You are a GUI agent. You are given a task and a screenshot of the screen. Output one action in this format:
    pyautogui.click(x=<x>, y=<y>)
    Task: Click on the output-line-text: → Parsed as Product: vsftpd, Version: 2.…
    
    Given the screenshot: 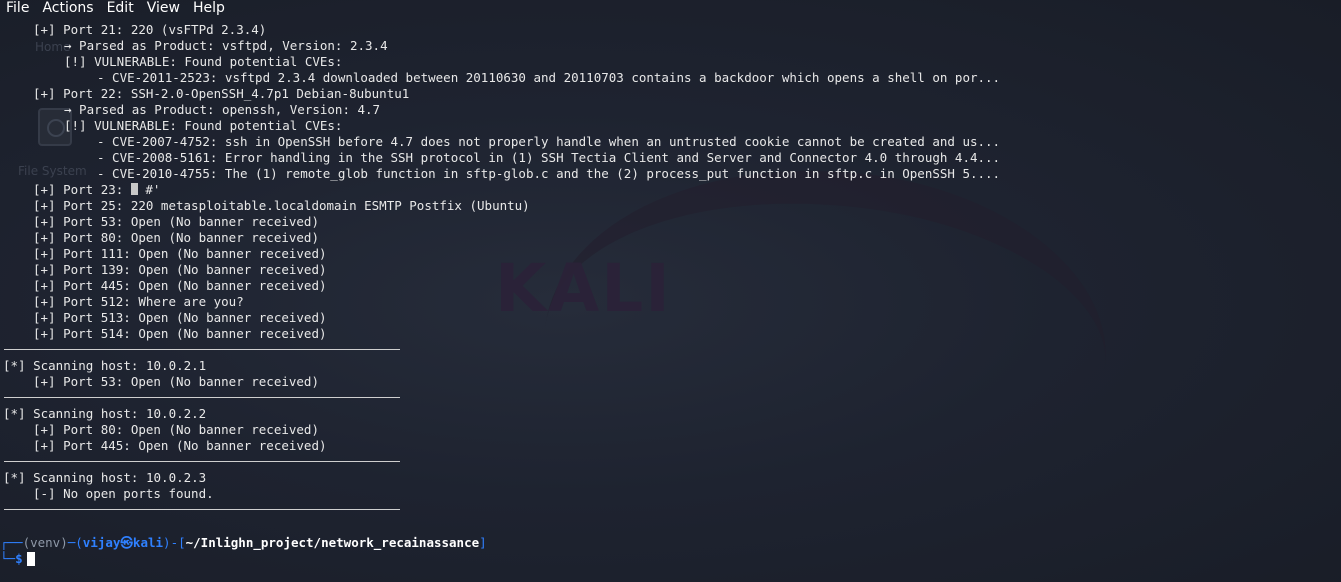 What is the action you would take?
    pyautogui.click(x=226, y=45)
    